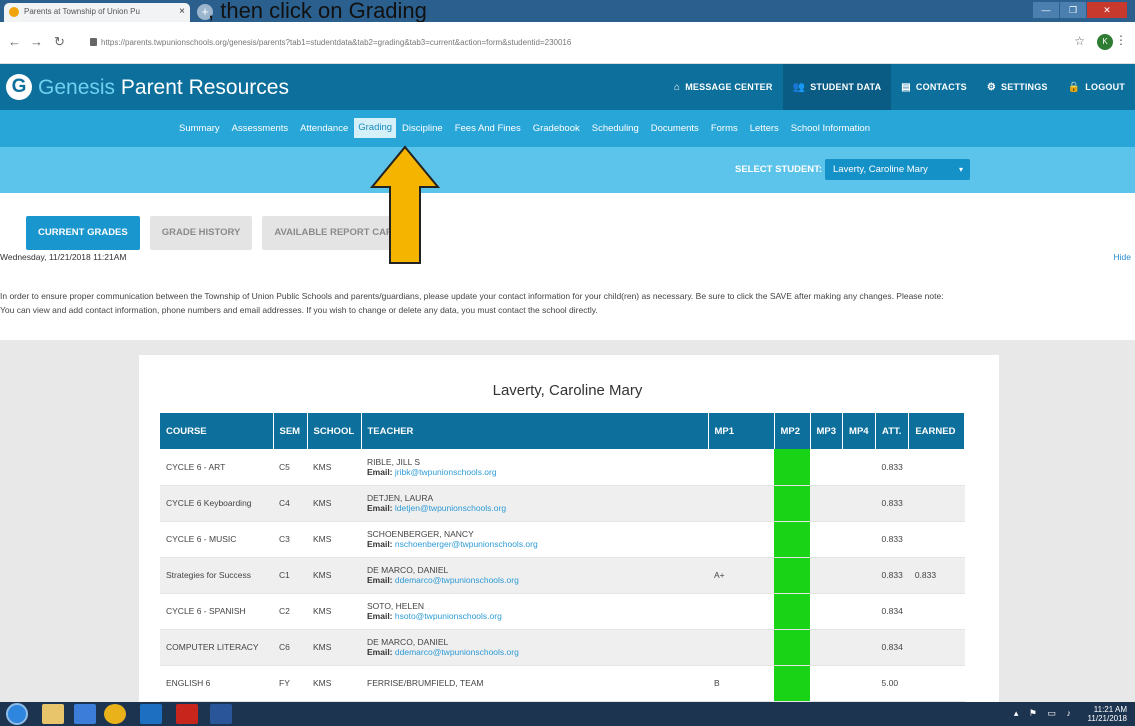  I want to click on browser-menu-icon: ⋮, so click(1121, 40).